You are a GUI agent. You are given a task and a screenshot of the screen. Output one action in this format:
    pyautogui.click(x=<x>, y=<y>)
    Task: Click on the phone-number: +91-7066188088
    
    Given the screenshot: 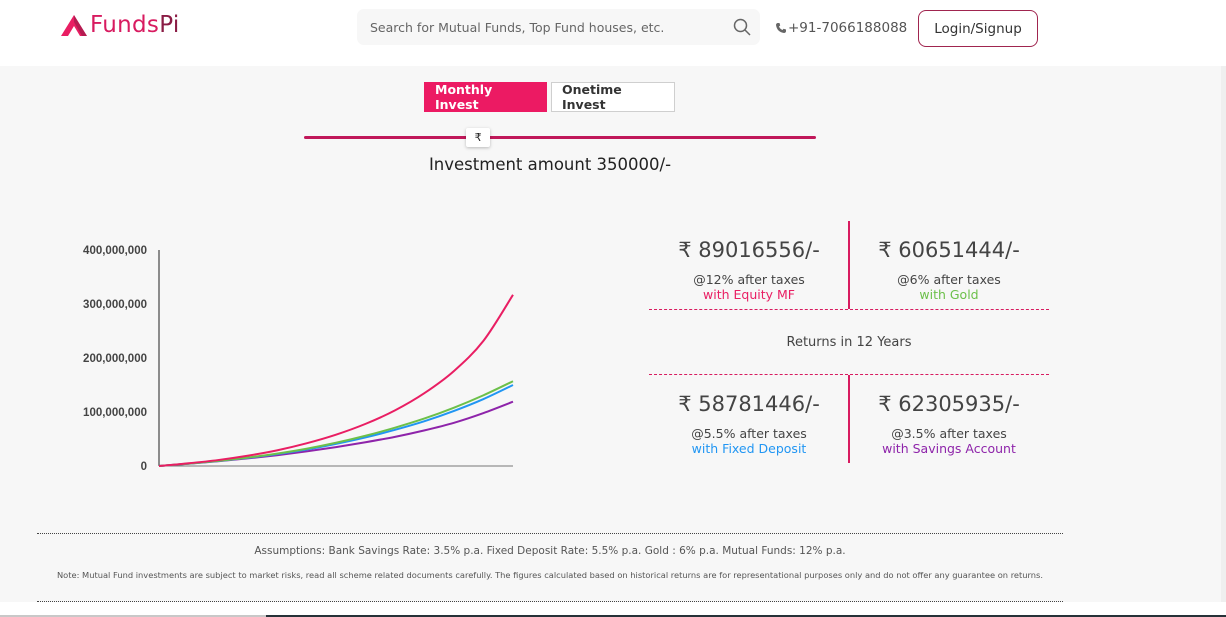 What is the action you would take?
    pyautogui.click(x=848, y=28)
    